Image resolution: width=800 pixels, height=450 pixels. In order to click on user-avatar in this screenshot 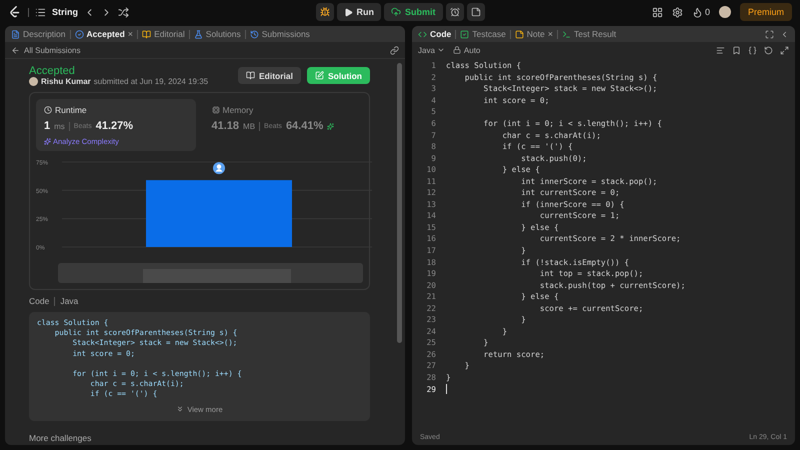, I will do `click(724, 12)`.